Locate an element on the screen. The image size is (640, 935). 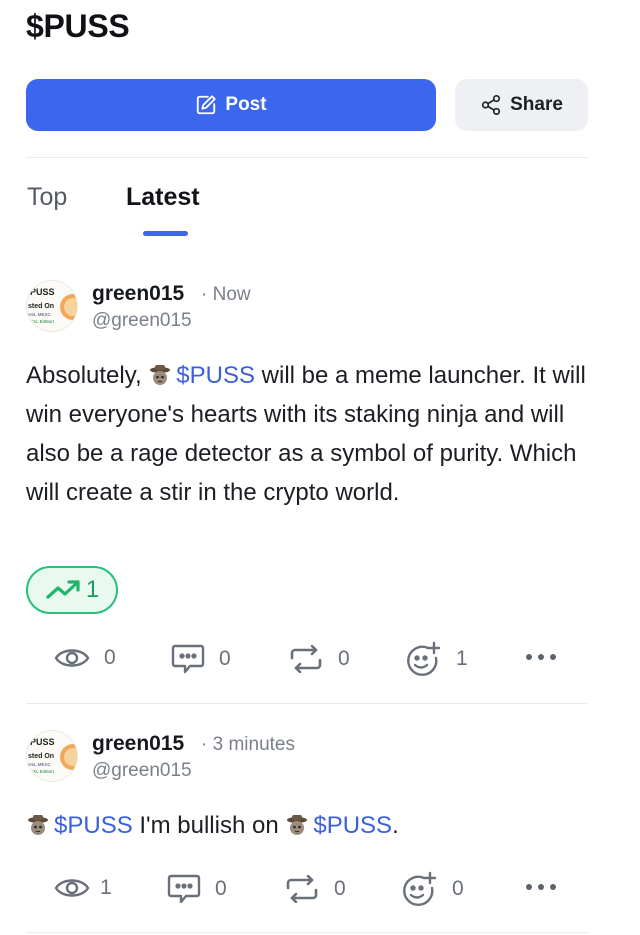
active-tab-indicator is located at coordinates (165, 233).